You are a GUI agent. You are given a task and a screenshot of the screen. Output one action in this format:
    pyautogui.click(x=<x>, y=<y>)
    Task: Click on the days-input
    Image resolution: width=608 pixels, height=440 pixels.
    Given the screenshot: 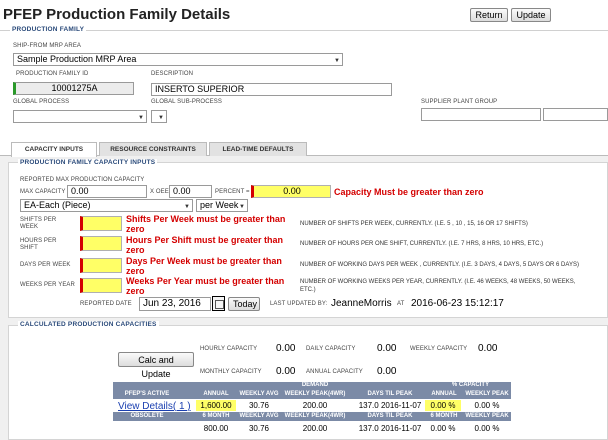 What is the action you would take?
    pyautogui.click(x=101, y=265)
    